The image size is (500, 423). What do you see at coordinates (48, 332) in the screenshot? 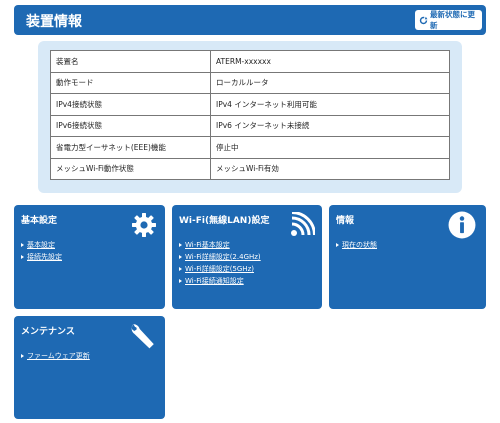
I see `card-title: メンテナンス` at bounding box center [48, 332].